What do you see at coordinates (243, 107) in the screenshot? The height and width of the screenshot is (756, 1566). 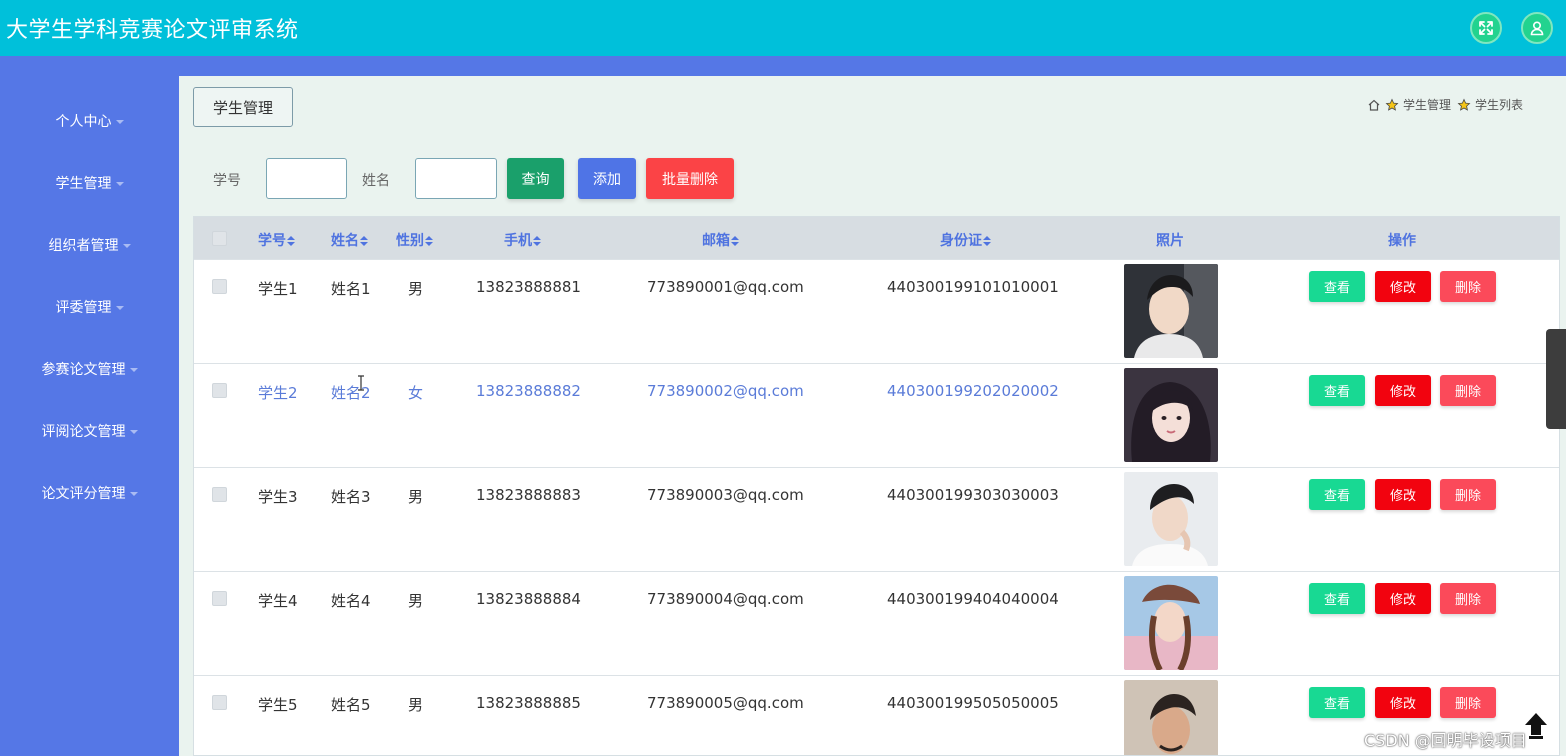 I see `page-tag: 学生管理` at bounding box center [243, 107].